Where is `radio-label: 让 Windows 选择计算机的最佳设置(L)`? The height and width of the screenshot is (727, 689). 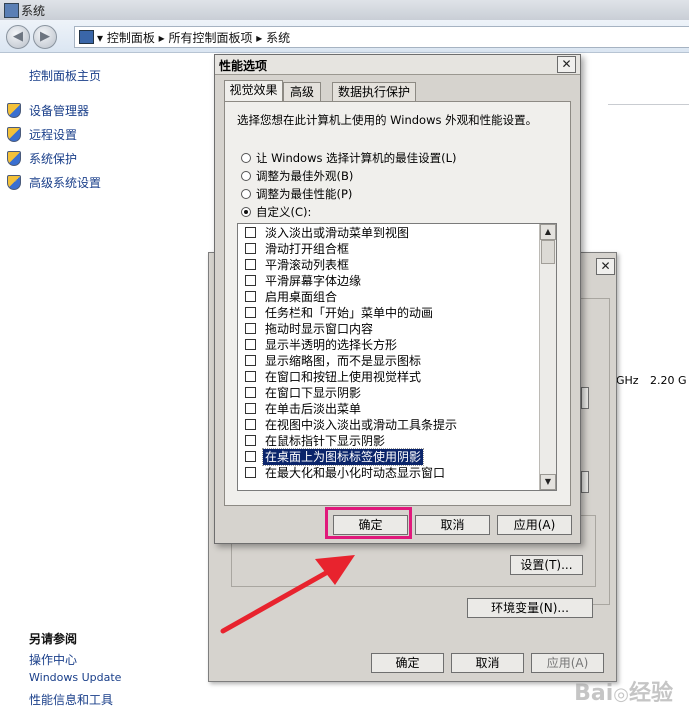
radio-label: 让 Windows 选择计算机的最佳设置(L) is located at coordinates (356, 158).